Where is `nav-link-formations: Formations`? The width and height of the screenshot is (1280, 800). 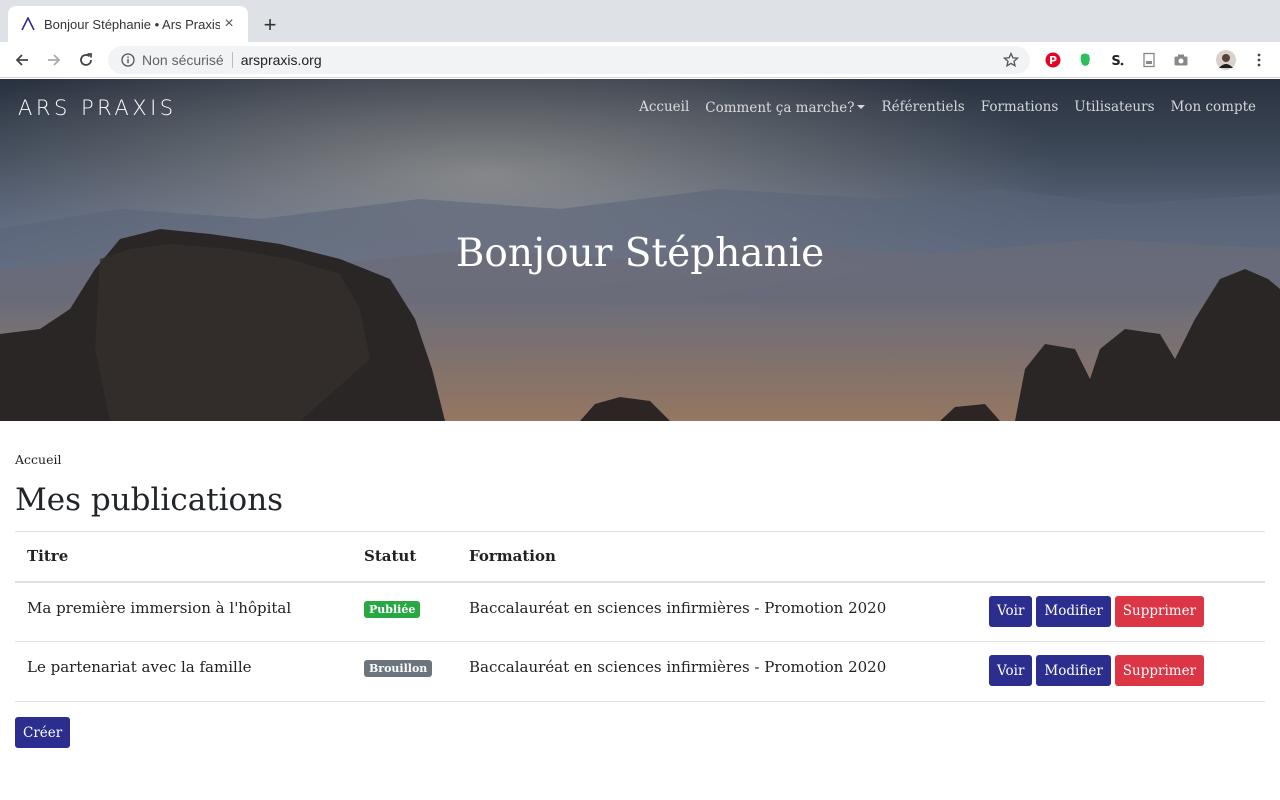
nav-link-formations: Formations is located at coordinates (1020, 108).